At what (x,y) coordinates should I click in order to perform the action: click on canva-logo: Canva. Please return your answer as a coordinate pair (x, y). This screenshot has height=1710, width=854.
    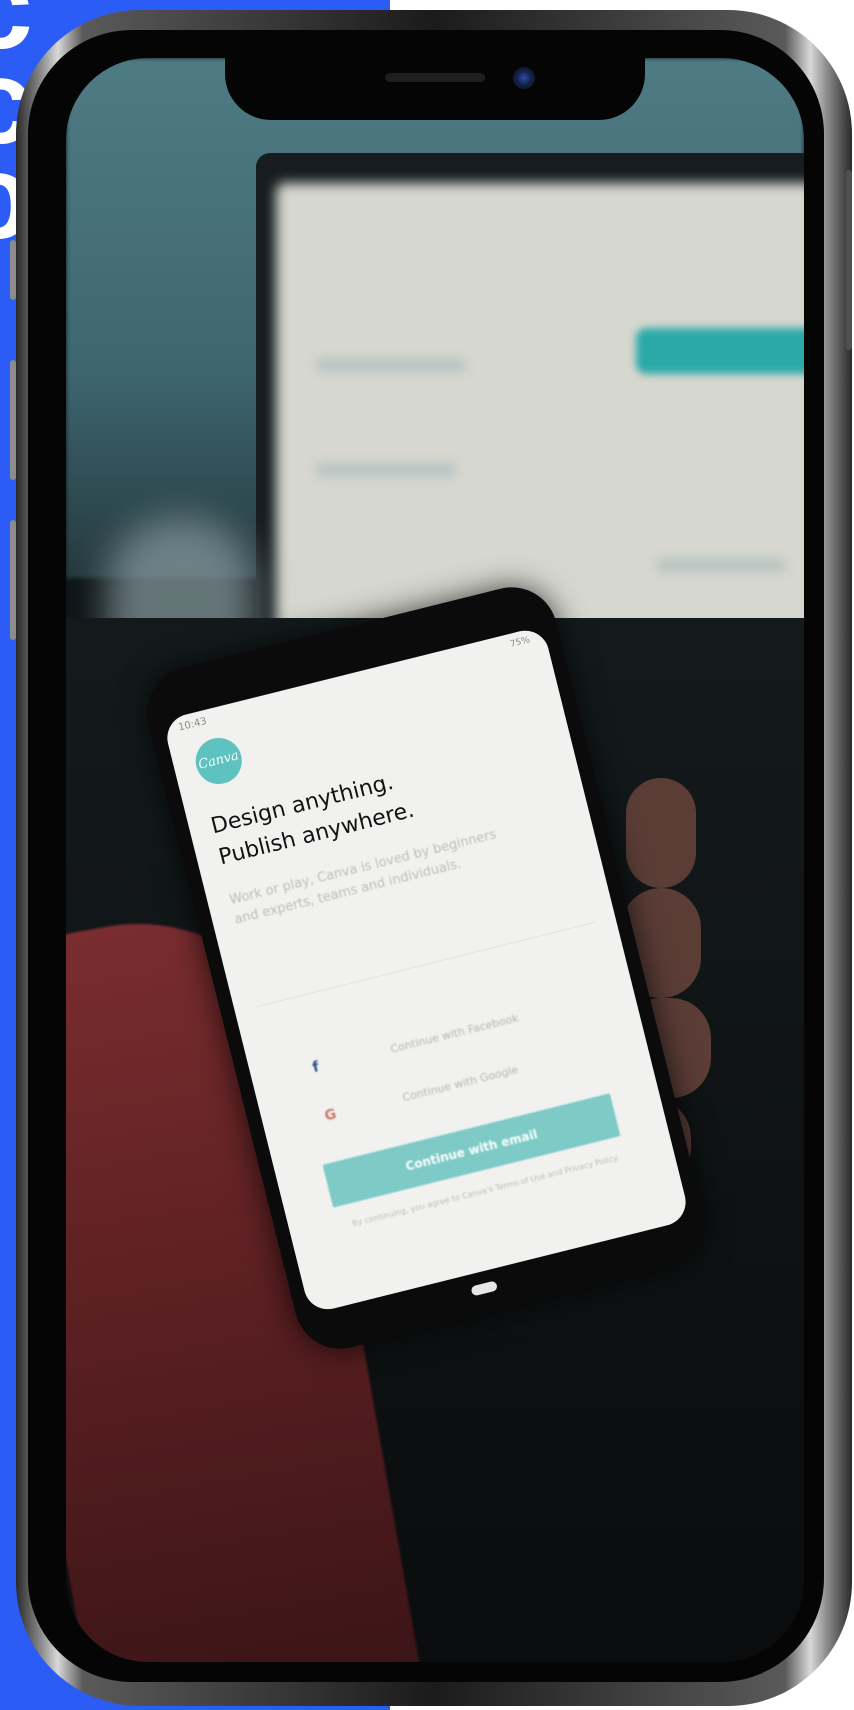
    Looking at the image, I should click on (218, 761).